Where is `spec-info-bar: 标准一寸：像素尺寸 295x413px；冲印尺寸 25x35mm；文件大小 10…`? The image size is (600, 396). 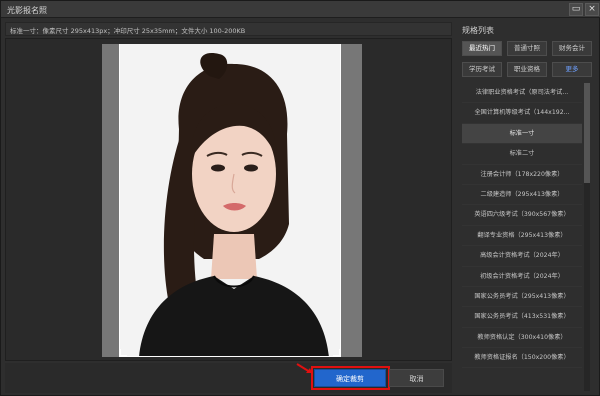 spec-info-bar: 标准一寸：像素尺寸 295x413px；冲印尺寸 25x35mm；文件大小 10… is located at coordinates (228, 29).